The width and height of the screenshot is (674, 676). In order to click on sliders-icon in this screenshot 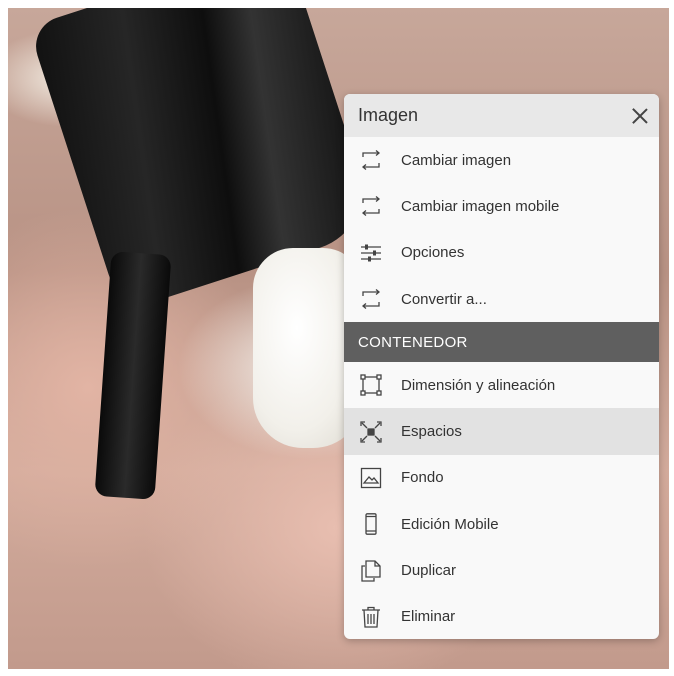, I will do `click(371, 253)`.